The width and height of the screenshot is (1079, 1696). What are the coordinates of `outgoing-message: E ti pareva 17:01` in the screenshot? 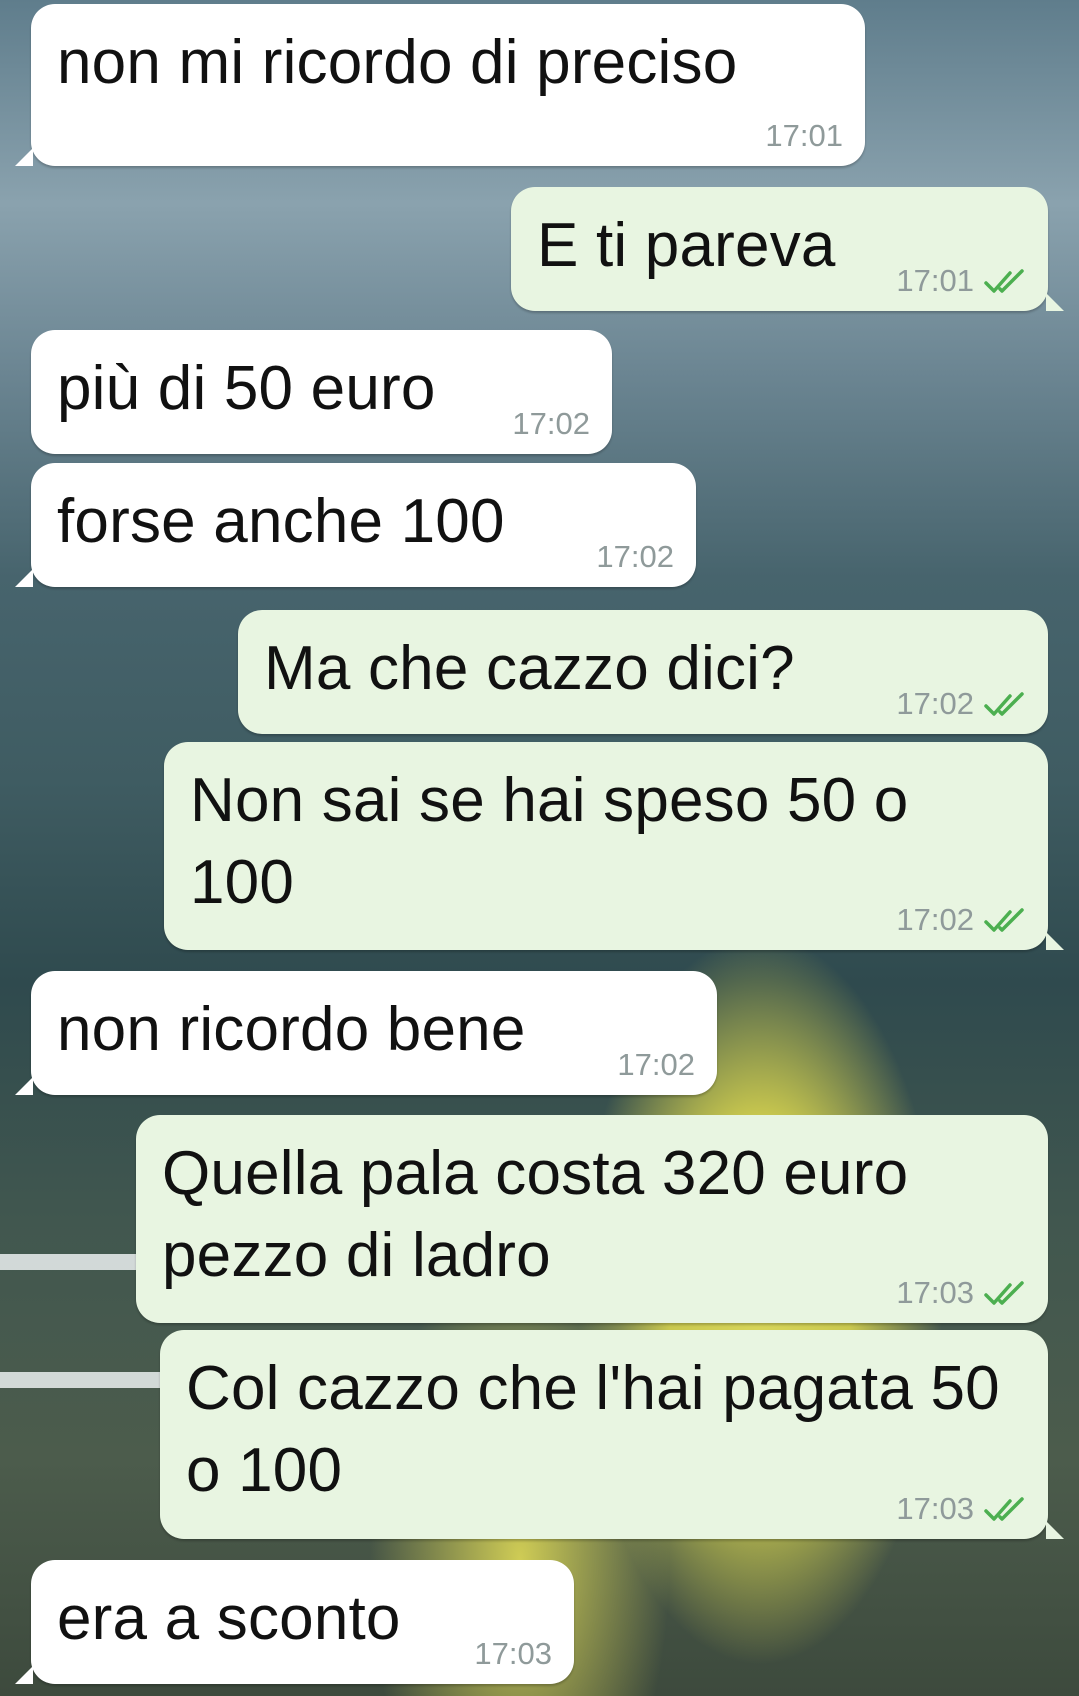 It's located at (787, 249).